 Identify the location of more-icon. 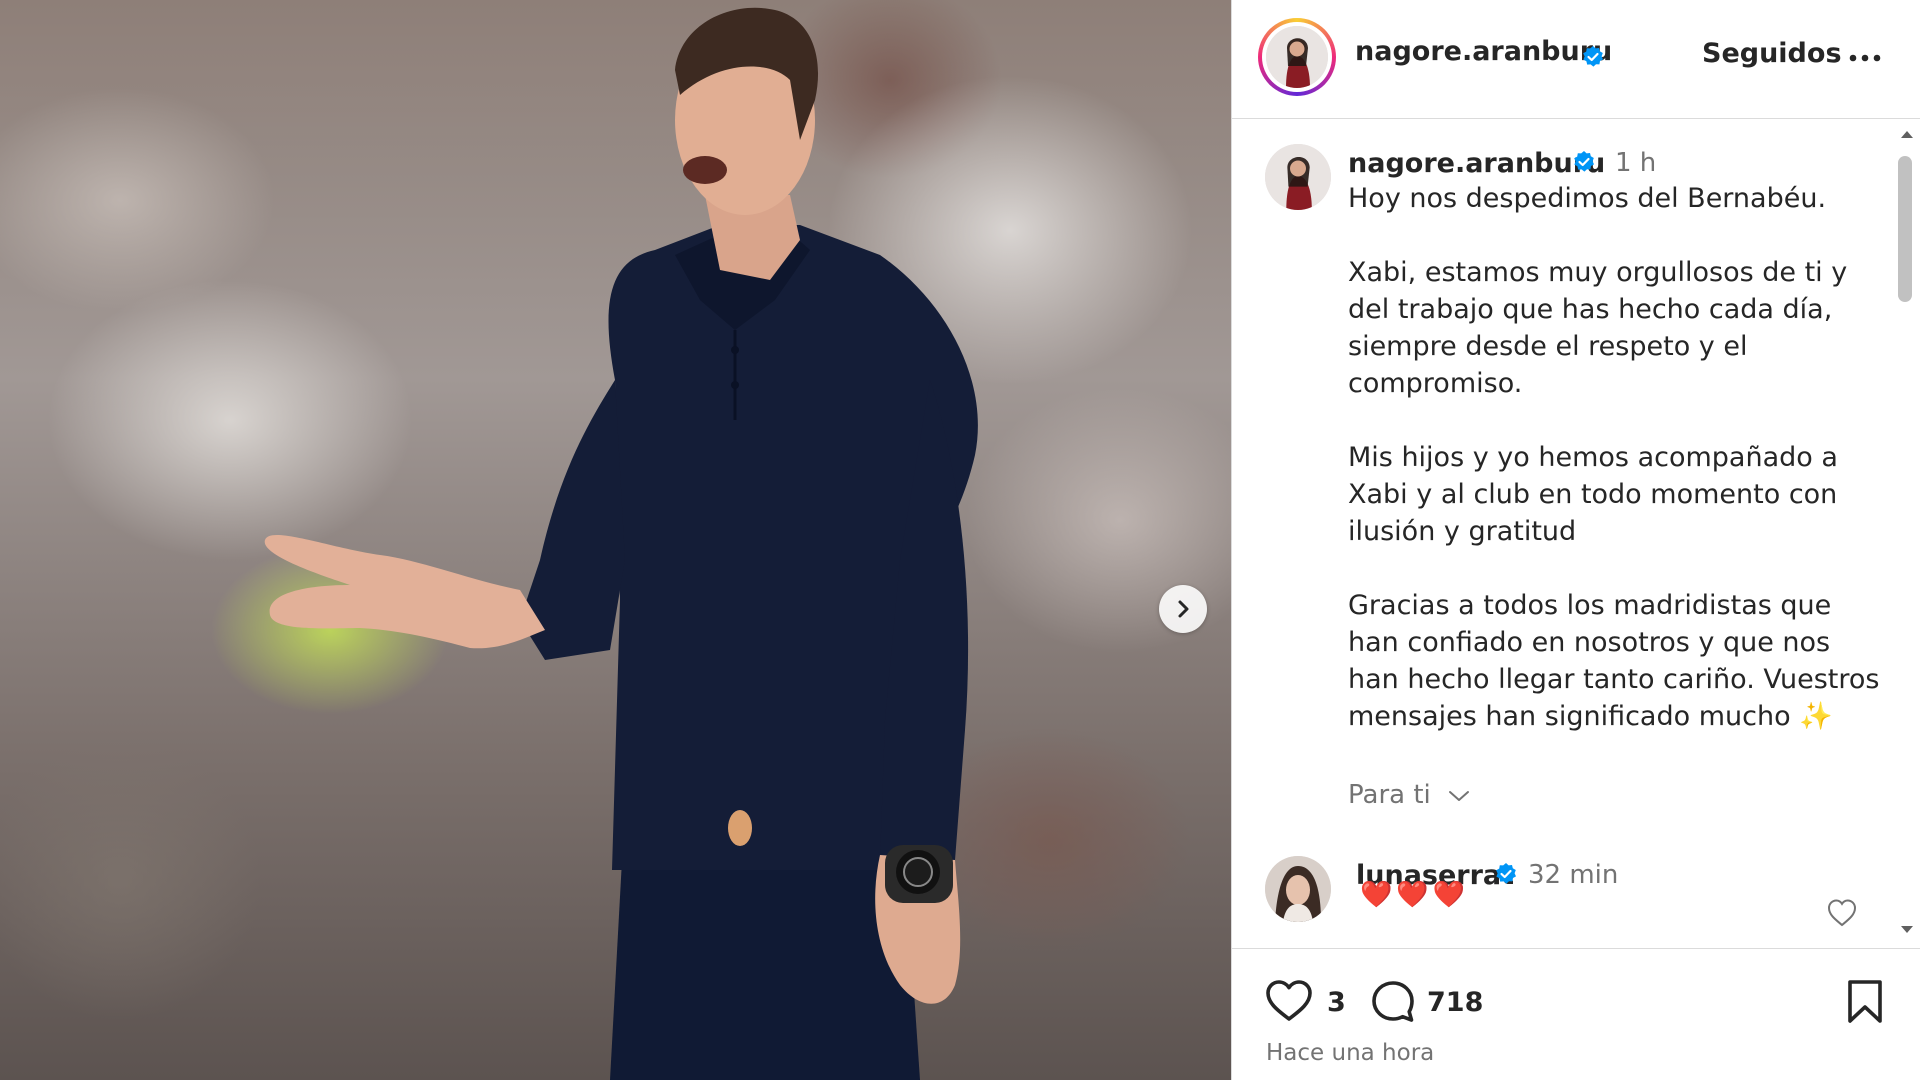
(1865, 58).